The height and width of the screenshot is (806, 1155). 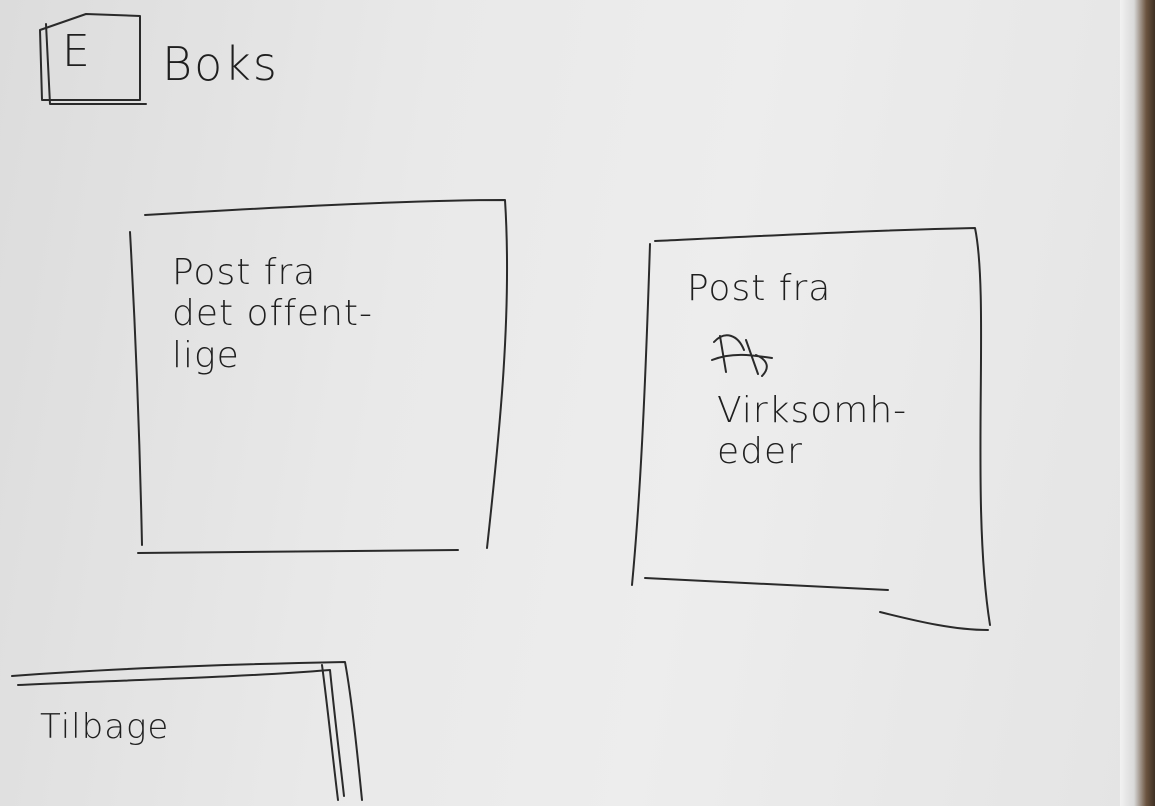 I want to click on back-button: Tilbage, so click(x=187, y=734).